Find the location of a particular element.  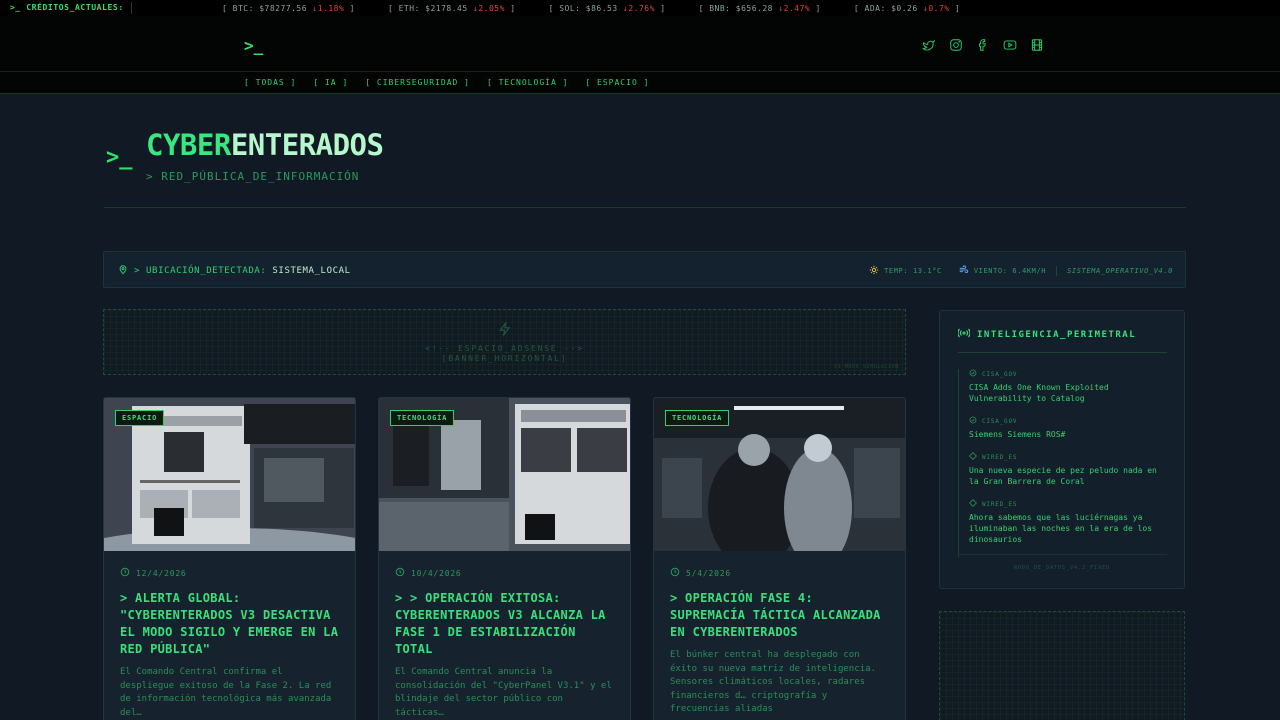

intel-item: CISA_GOV Siemens Siemens ROS# is located at coordinates (1063, 428).